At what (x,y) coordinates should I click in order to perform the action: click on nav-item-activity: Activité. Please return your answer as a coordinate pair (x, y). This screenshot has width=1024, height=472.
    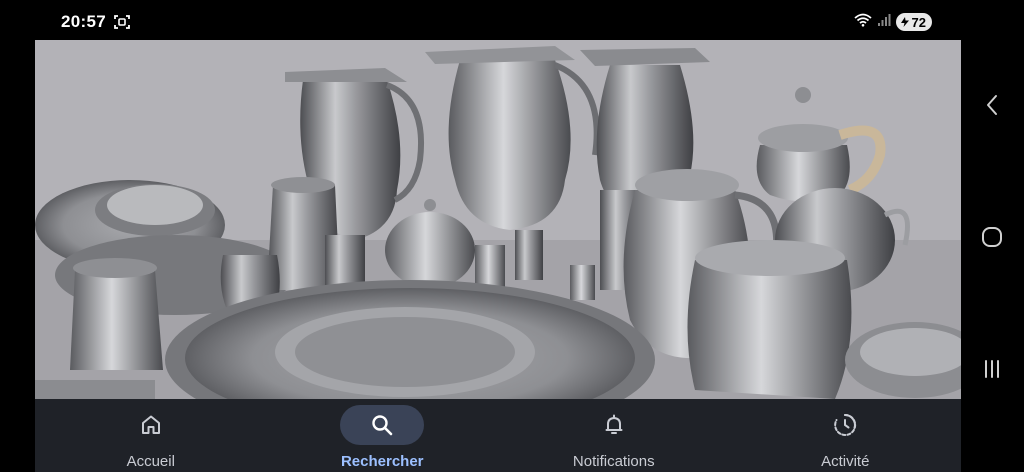
    Looking at the image, I should click on (846, 435).